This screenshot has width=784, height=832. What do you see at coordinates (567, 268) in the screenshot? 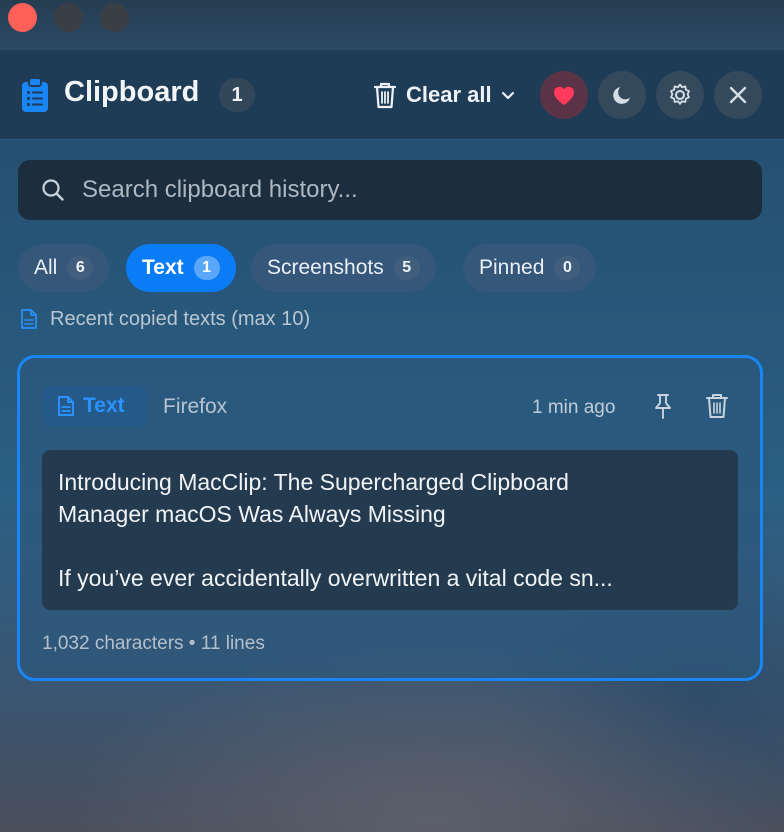
I see `tab-count: 0` at bounding box center [567, 268].